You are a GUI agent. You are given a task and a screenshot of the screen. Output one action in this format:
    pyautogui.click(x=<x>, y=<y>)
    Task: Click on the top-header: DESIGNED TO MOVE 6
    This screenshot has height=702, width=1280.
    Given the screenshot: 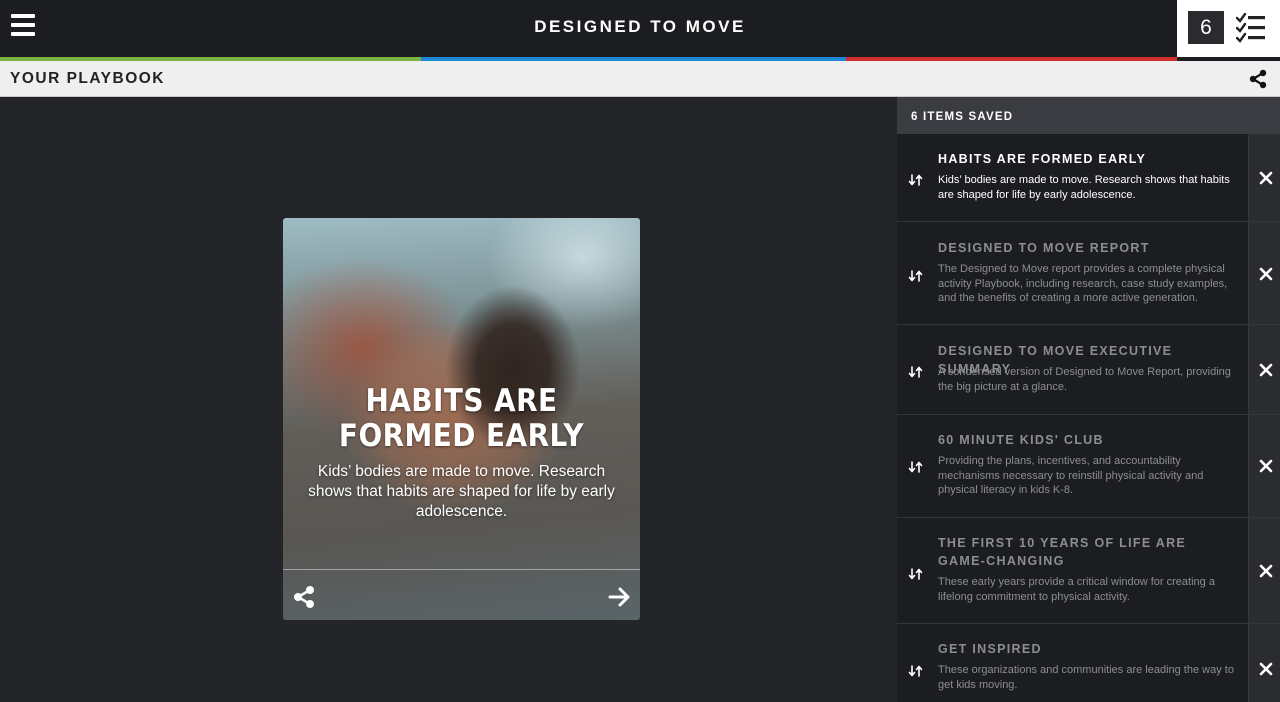 What is the action you would take?
    pyautogui.click(x=640, y=28)
    